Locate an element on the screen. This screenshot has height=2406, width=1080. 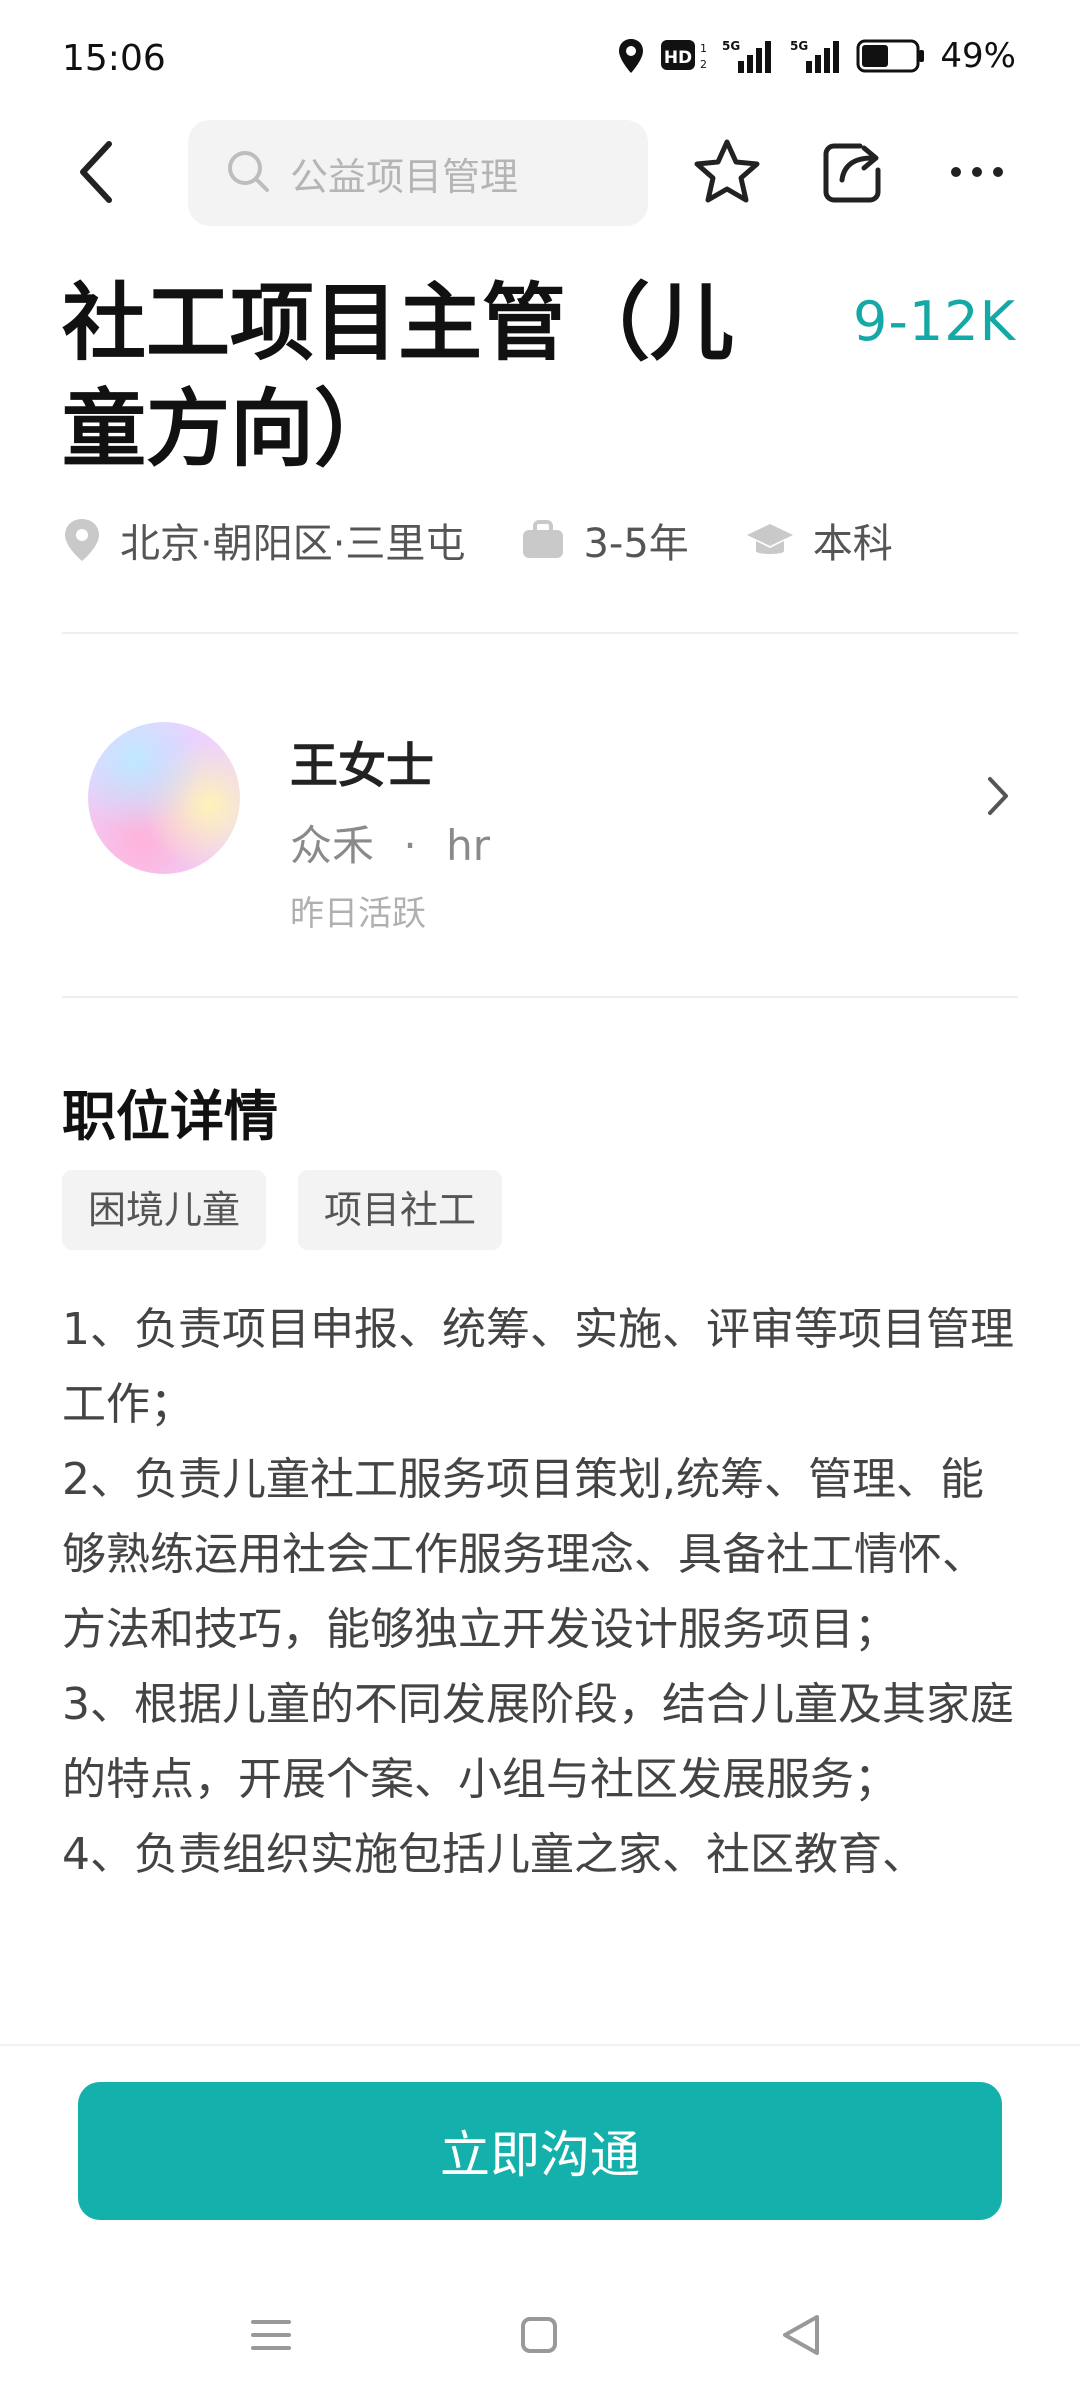
nav-home-button is located at coordinates (539, 2337).